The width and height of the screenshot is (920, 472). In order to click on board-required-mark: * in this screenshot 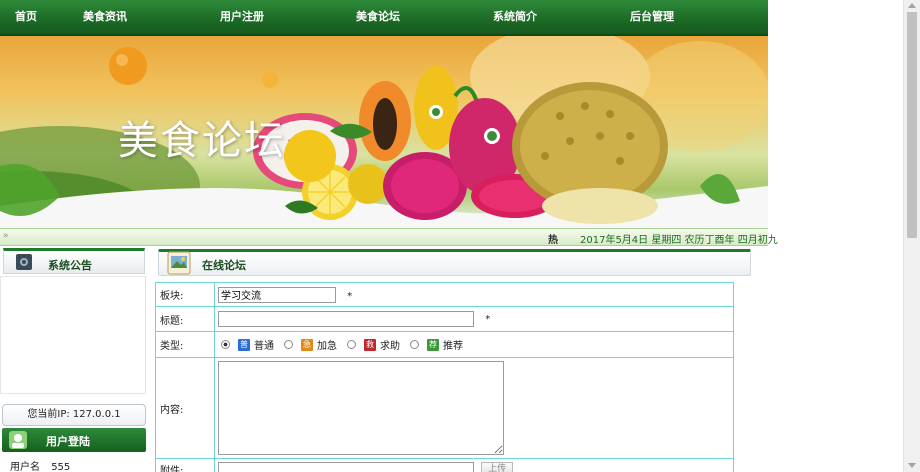, I will do `click(350, 296)`.